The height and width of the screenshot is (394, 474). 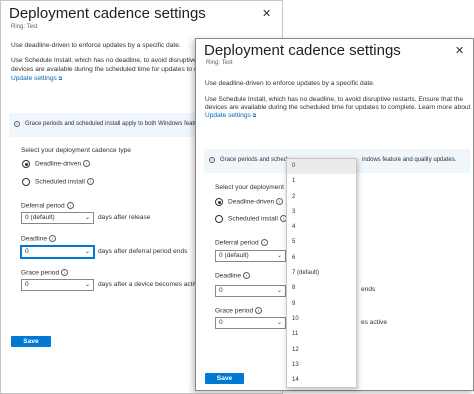 What do you see at coordinates (321, 227) in the screenshot?
I see `dropdown-option: 4` at bounding box center [321, 227].